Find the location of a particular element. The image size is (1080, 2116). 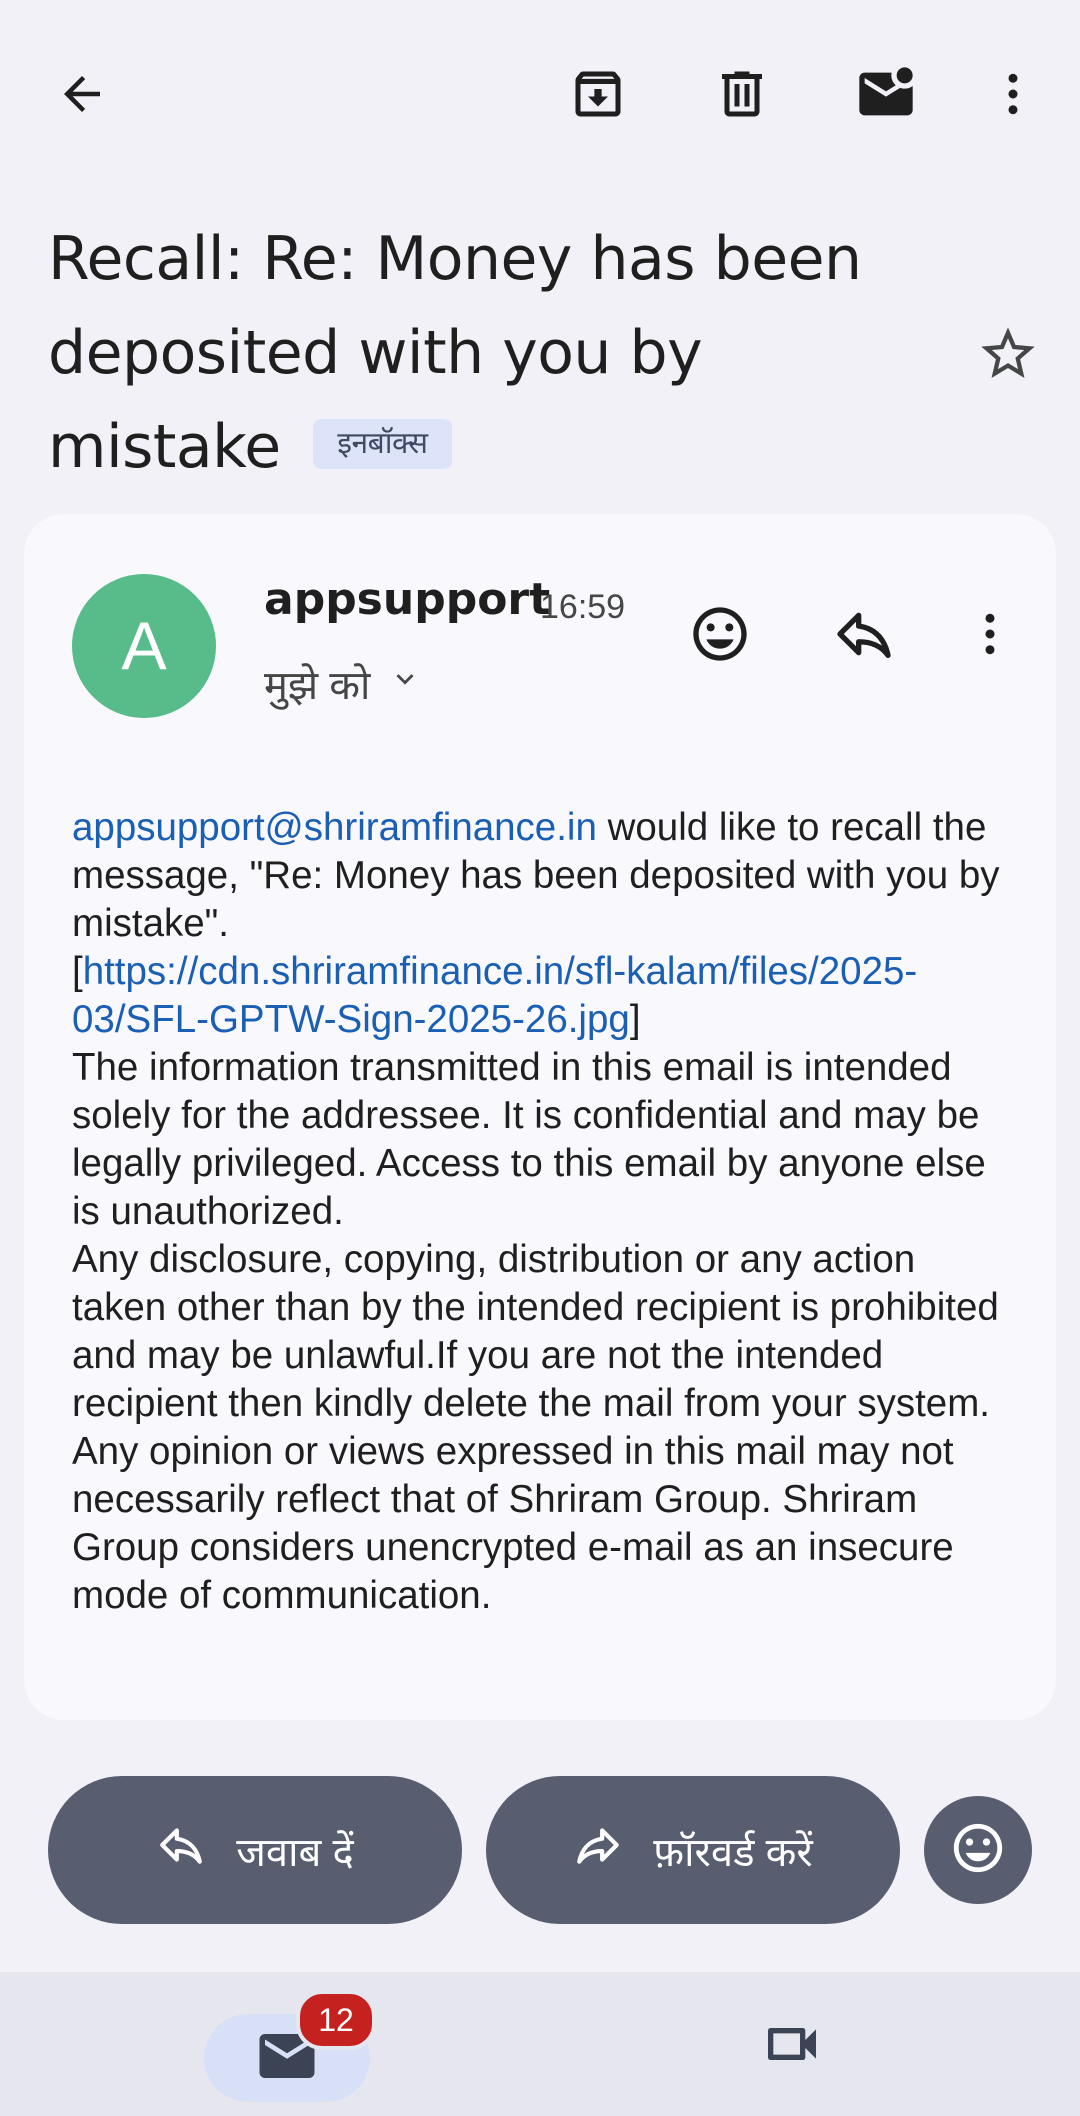

recipients-label: मुझे को is located at coordinates (317, 686).